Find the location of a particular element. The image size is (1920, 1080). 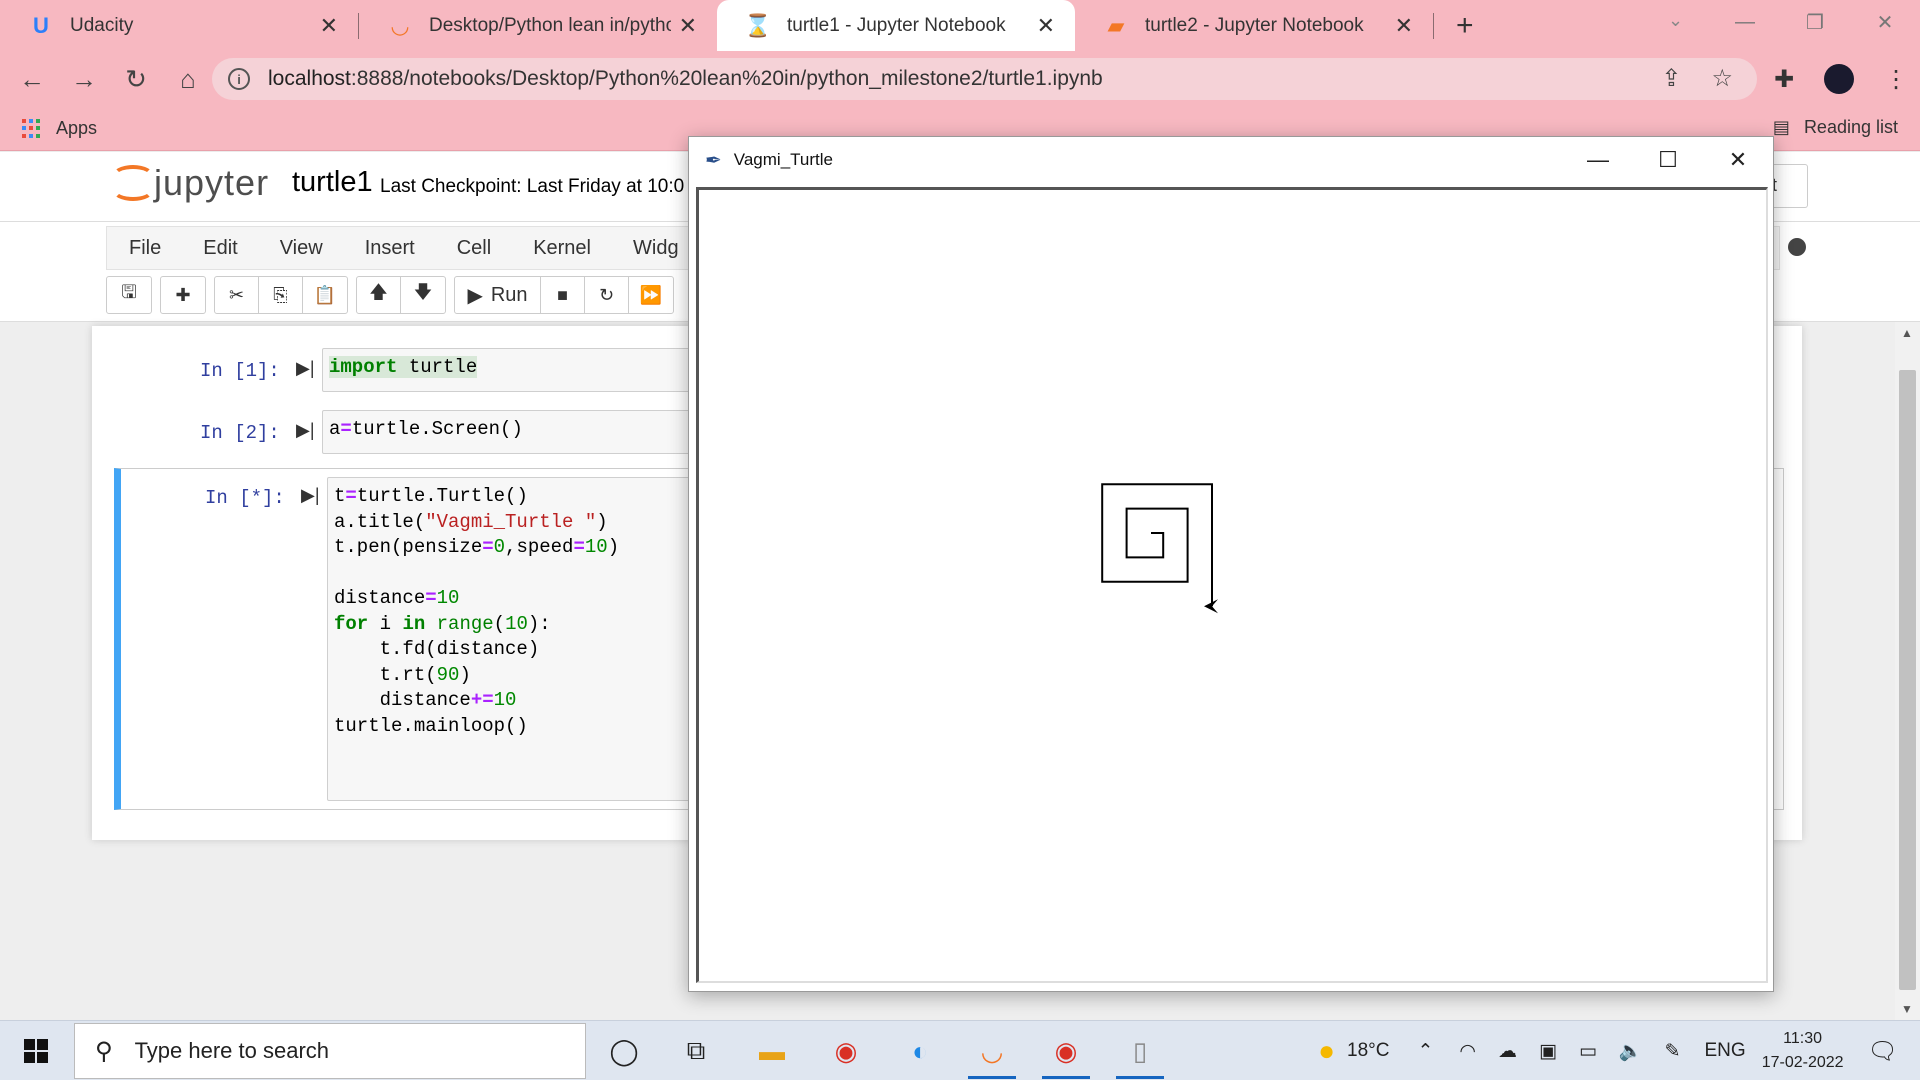

jupyter-icon: ◡ is located at coordinates (400, 25).